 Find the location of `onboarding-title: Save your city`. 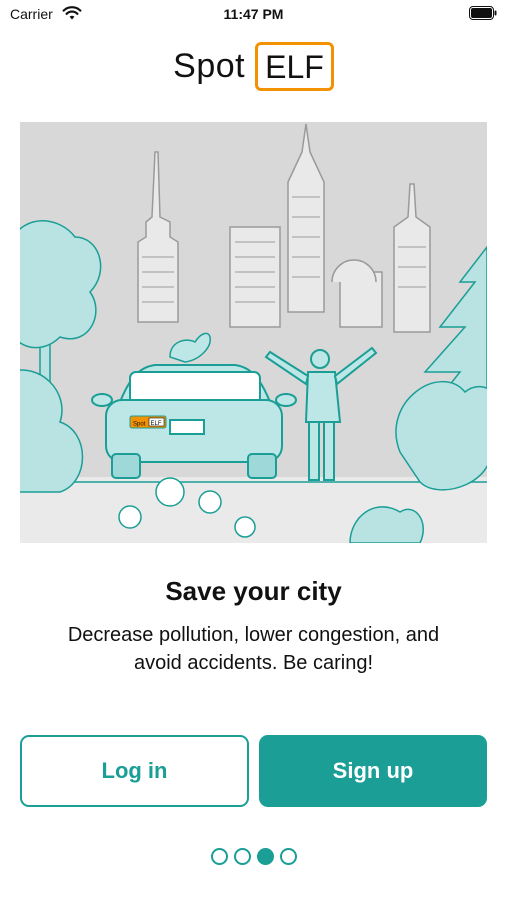

onboarding-title: Save your city is located at coordinates (253, 591).